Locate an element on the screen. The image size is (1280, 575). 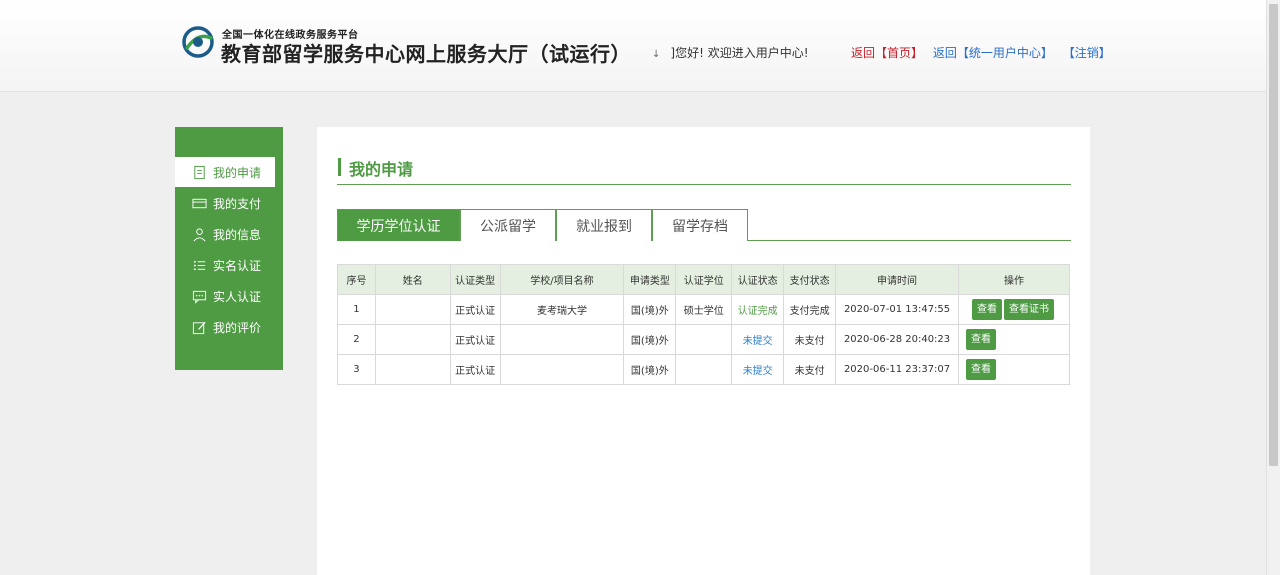
col-header: 申请类型 is located at coordinates (650, 279).